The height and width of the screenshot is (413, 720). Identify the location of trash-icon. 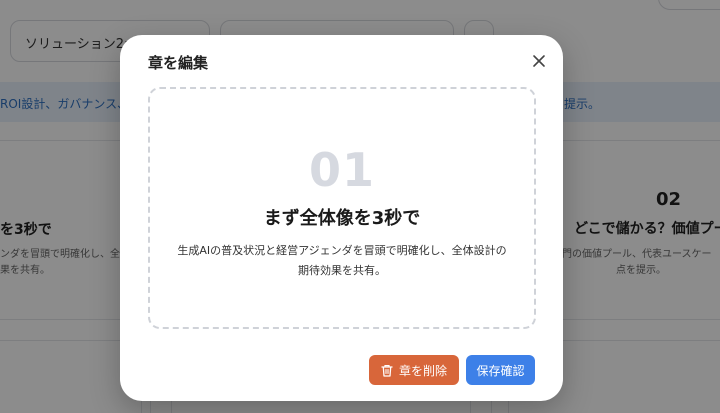
(387, 370).